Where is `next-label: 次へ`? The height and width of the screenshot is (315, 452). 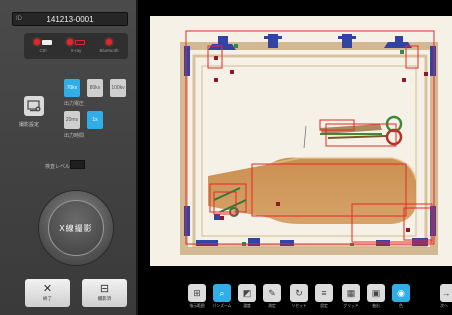
next-label: 次へ is located at coordinates (444, 306).